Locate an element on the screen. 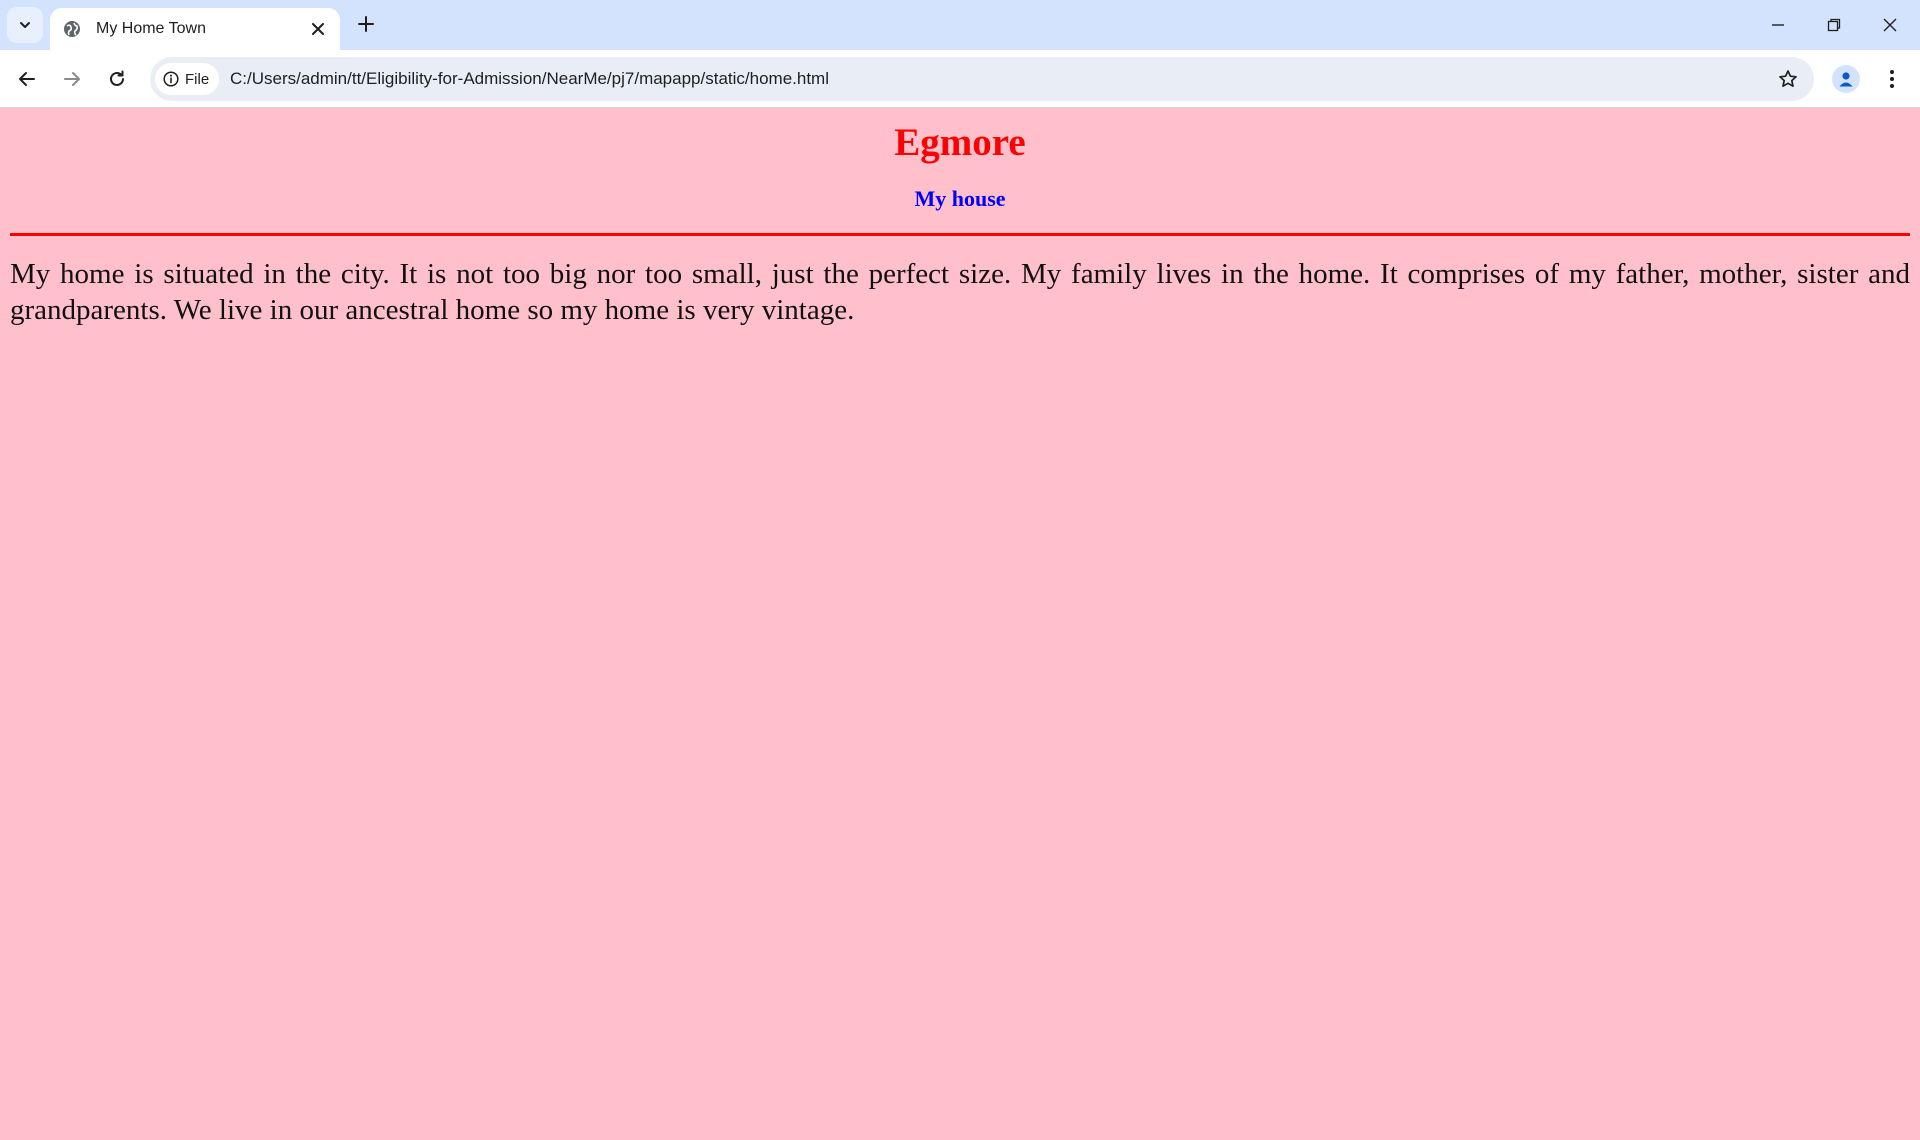 This screenshot has width=1920, height=1140. profile-button is located at coordinates (1846, 79).